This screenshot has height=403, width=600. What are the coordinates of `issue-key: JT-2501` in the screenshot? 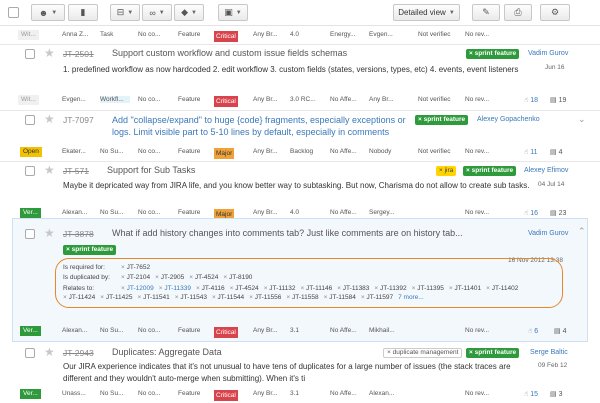 It's located at (78, 54).